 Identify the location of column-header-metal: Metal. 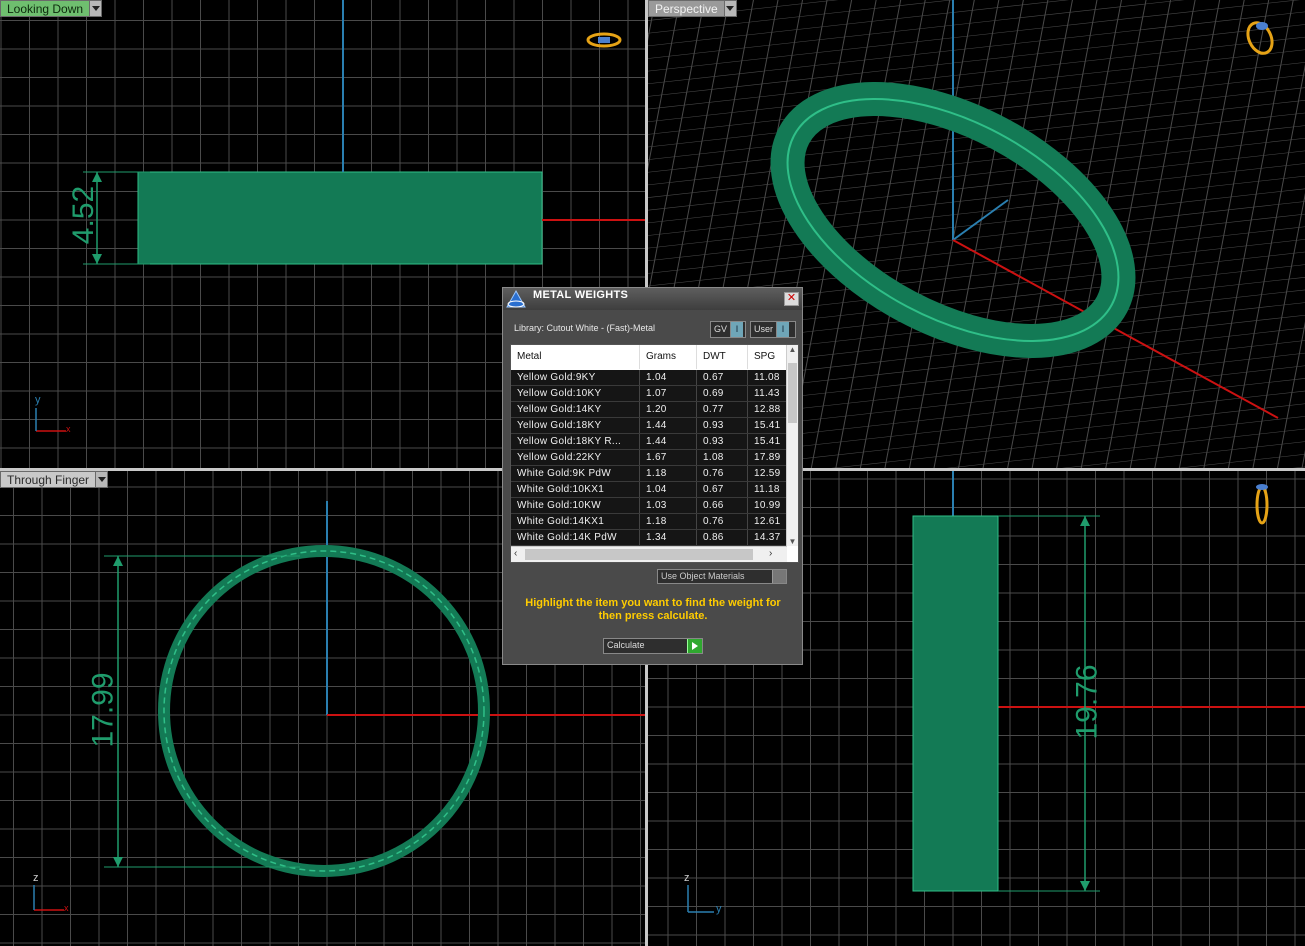
(575, 357).